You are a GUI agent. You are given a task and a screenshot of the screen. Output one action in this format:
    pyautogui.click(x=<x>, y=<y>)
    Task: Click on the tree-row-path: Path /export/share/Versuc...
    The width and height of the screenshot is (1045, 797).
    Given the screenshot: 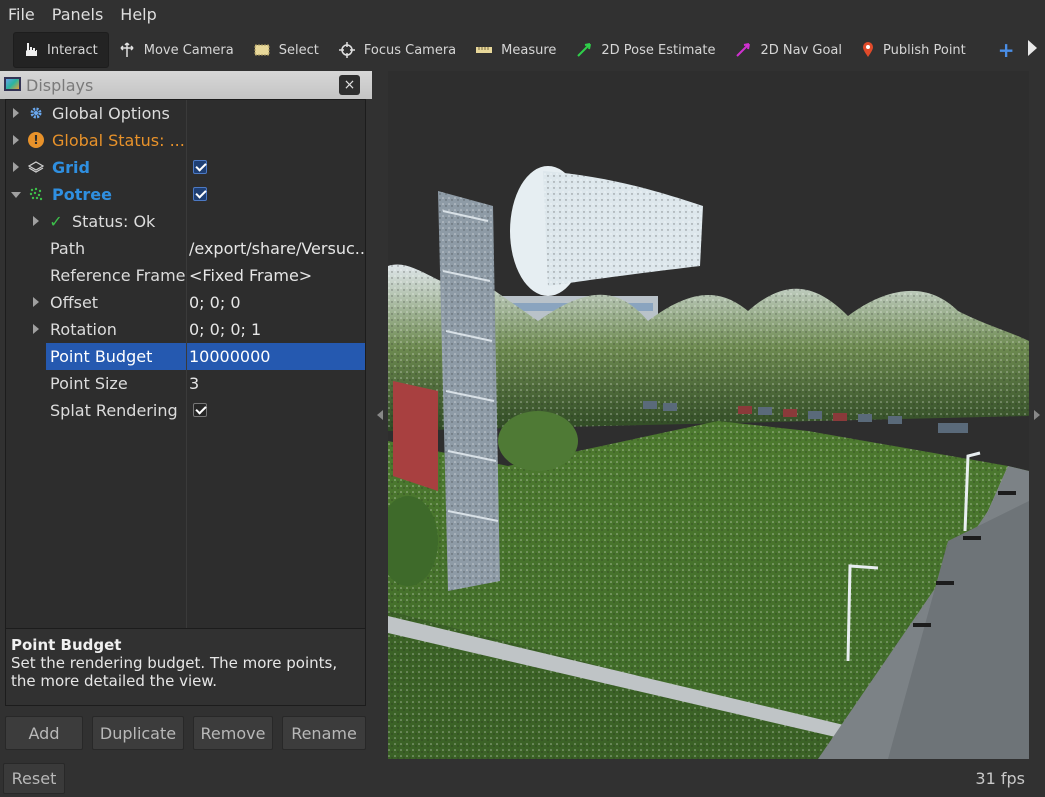 What is the action you would take?
    pyautogui.click(x=185, y=248)
    